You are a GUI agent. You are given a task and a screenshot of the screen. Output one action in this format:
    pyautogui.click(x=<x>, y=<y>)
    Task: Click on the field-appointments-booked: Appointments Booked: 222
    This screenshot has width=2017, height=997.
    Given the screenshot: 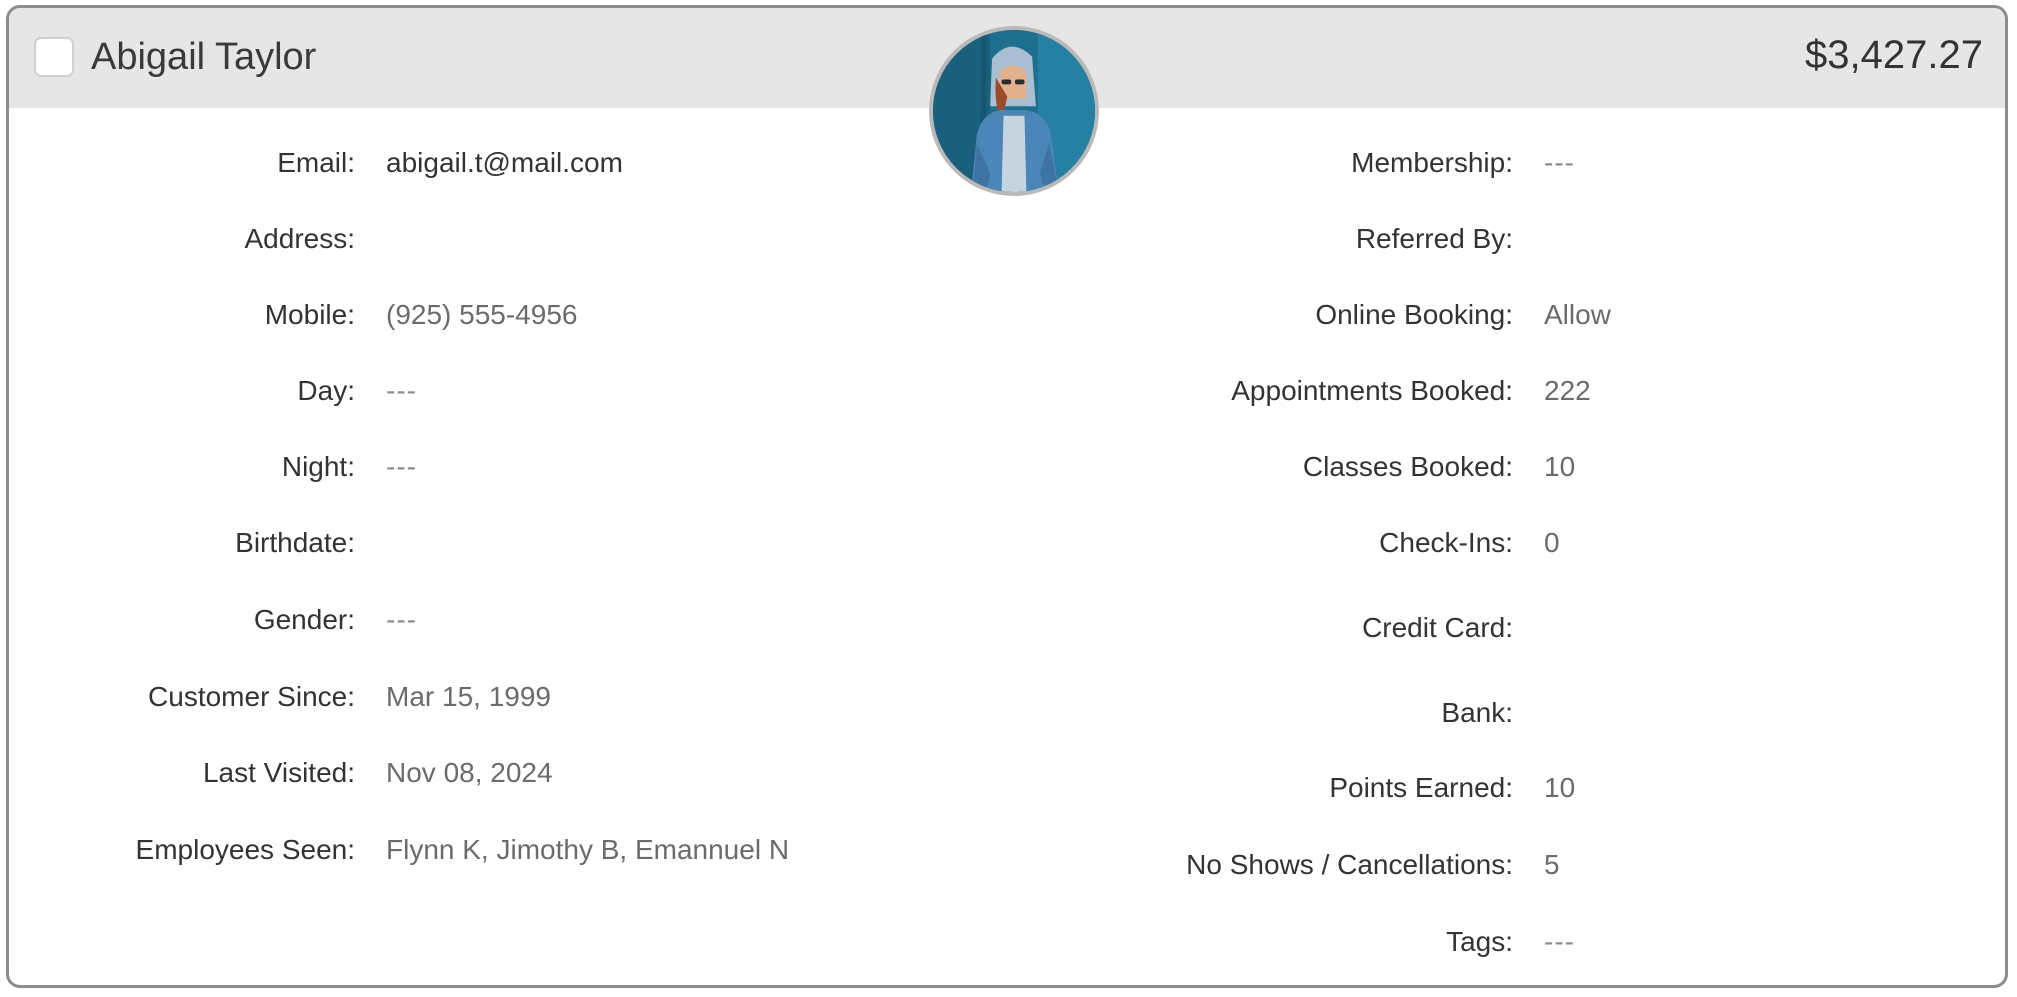 What is the action you would take?
    pyautogui.click(x=1004, y=391)
    